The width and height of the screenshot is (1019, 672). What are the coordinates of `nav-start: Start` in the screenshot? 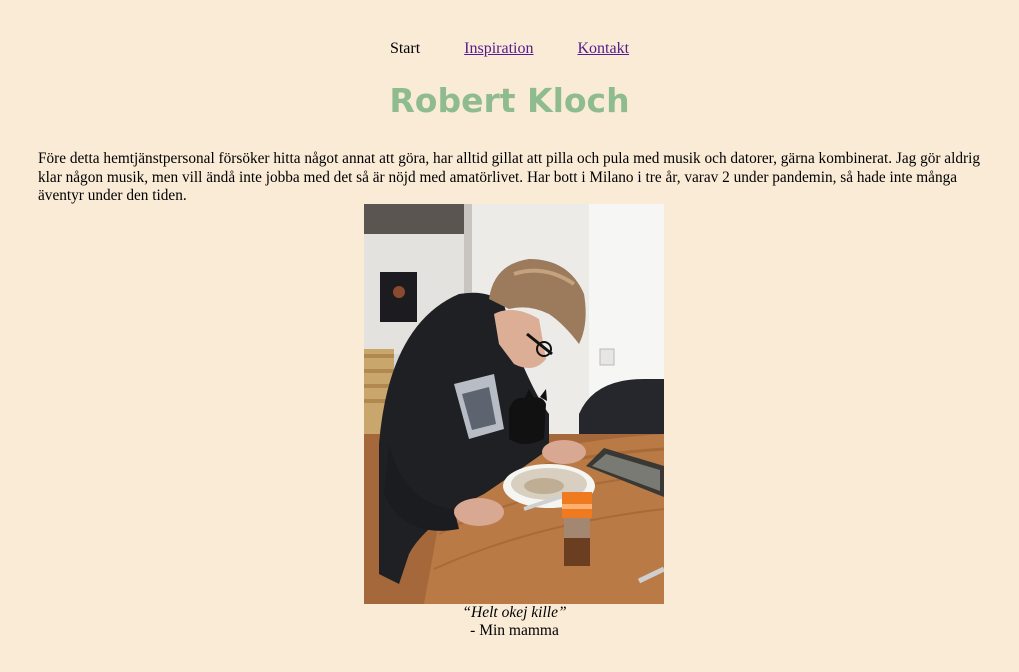 It's located at (405, 49).